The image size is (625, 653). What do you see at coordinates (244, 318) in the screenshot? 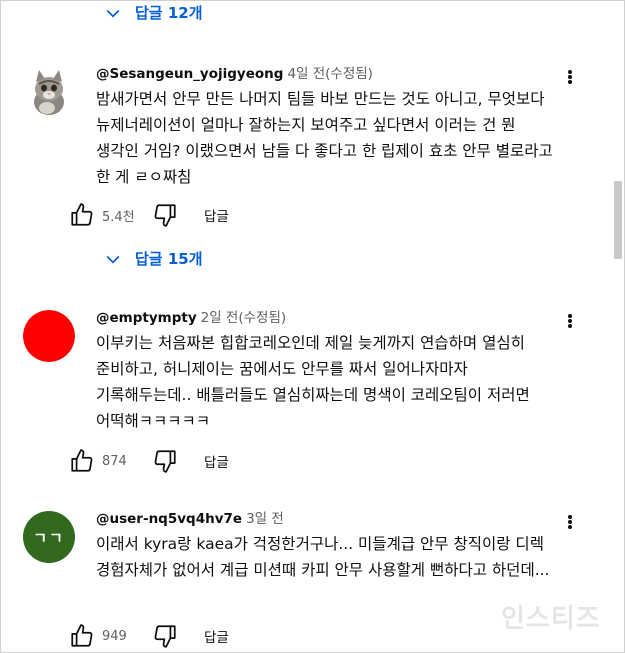
I see `comment-time: 2일 전(수정됨)` at bounding box center [244, 318].